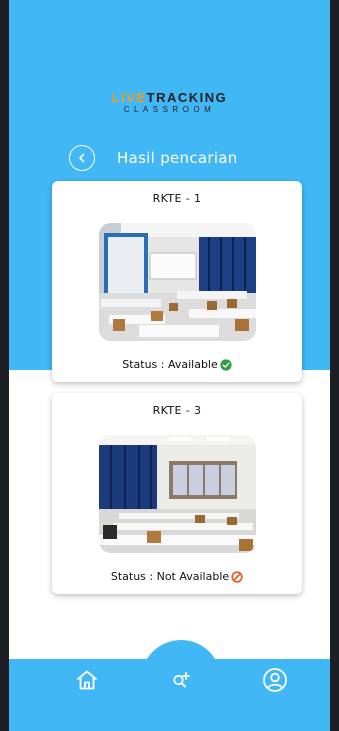 The width and height of the screenshot is (339, 731). Describe the element at coordinates (169, 109) in the screenshot. I see `logo-subtitle: CLASSROOM` at that location.